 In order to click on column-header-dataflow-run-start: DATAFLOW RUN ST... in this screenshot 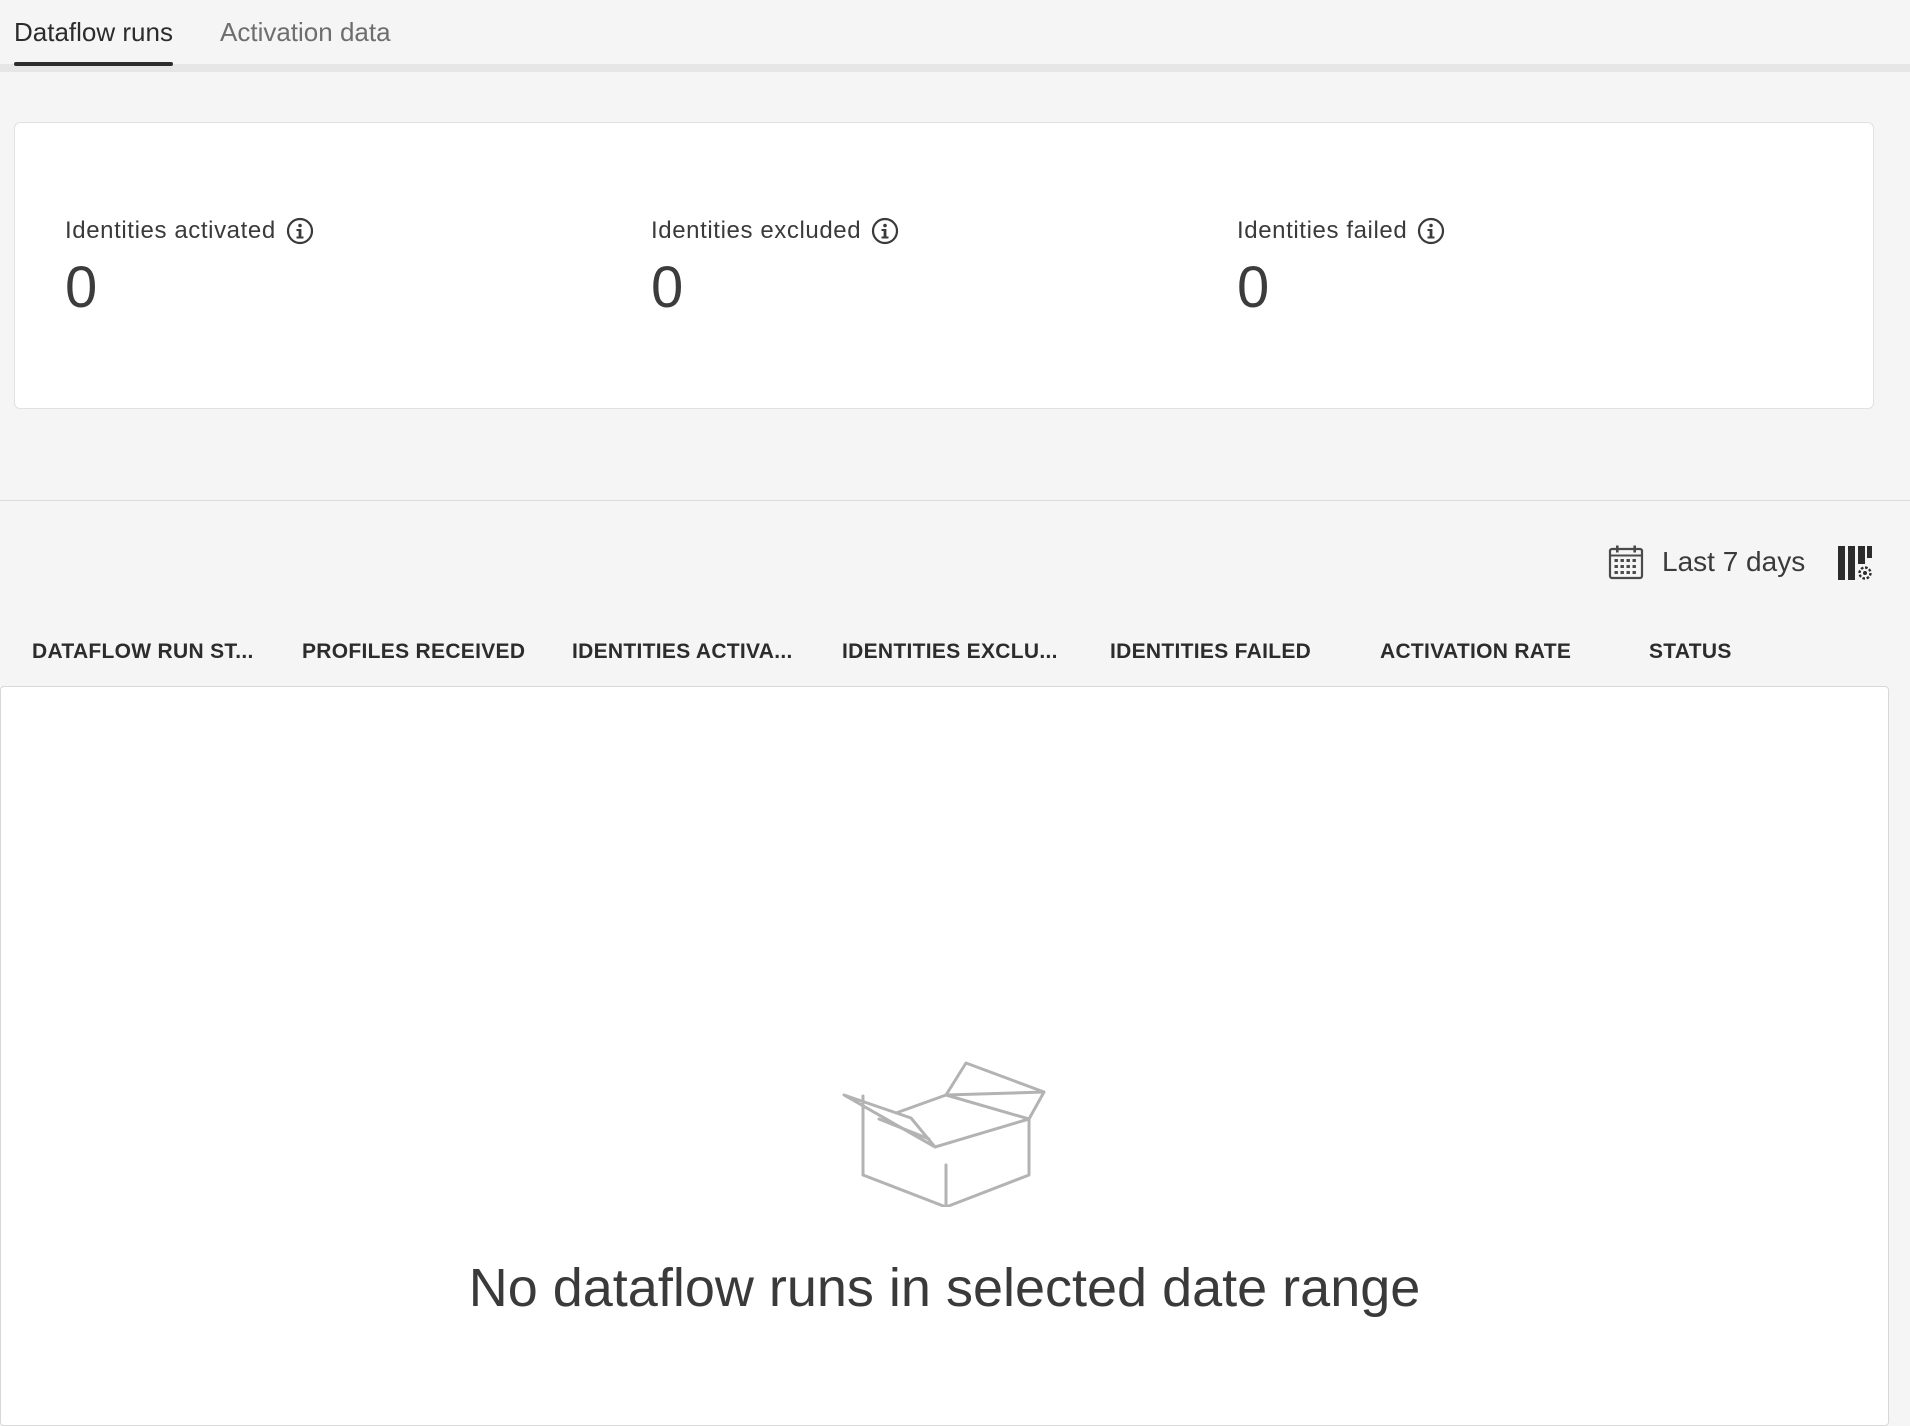, I will do `click(143, 652)`.